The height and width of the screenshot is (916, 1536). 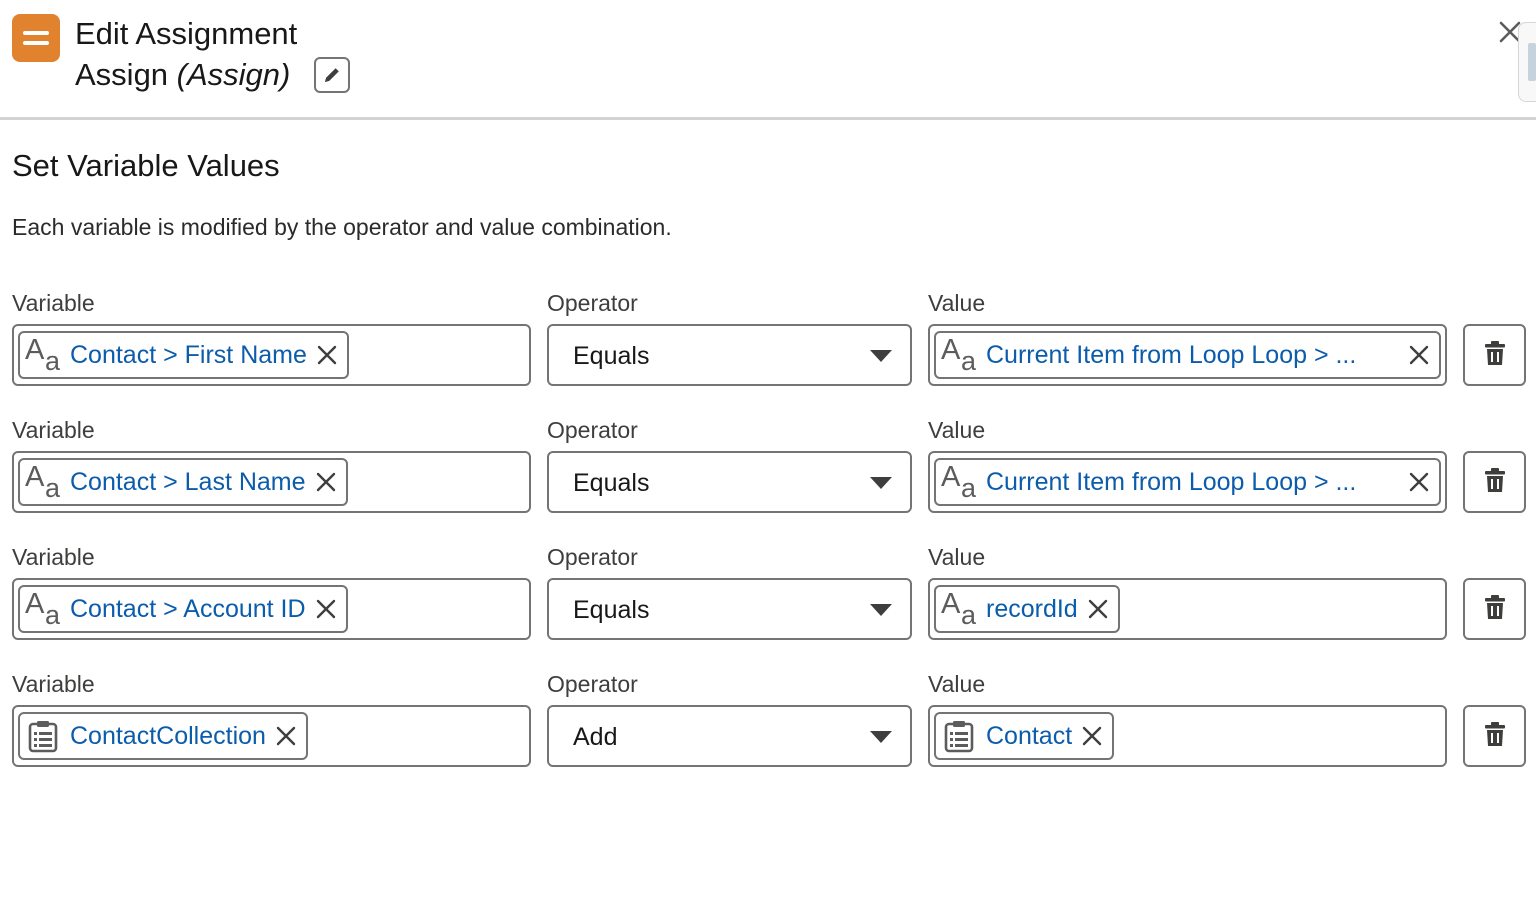 I want to click on variable-pill-text: ContactCollection, so click(x=168, y=736).